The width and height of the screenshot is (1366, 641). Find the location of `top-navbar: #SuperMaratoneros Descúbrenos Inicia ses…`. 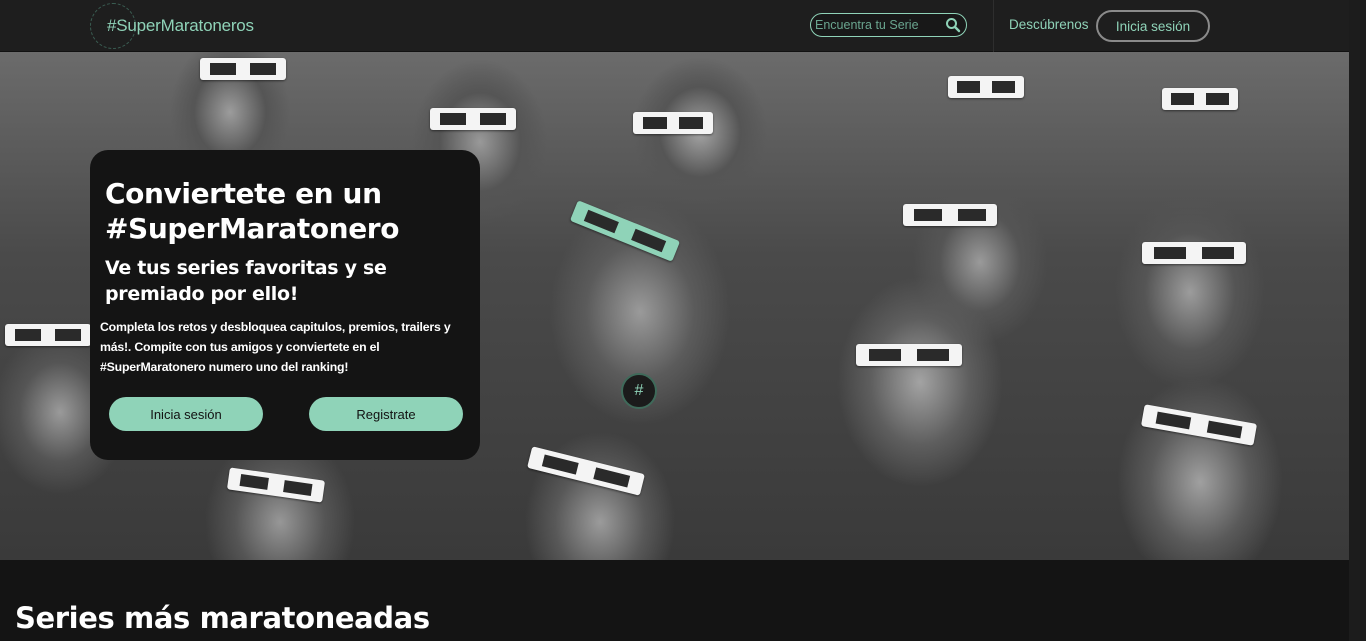

top-navbar: #SuperMaratoneros Descúbrenos Inicia ses… is located at coordinates (674, 26).